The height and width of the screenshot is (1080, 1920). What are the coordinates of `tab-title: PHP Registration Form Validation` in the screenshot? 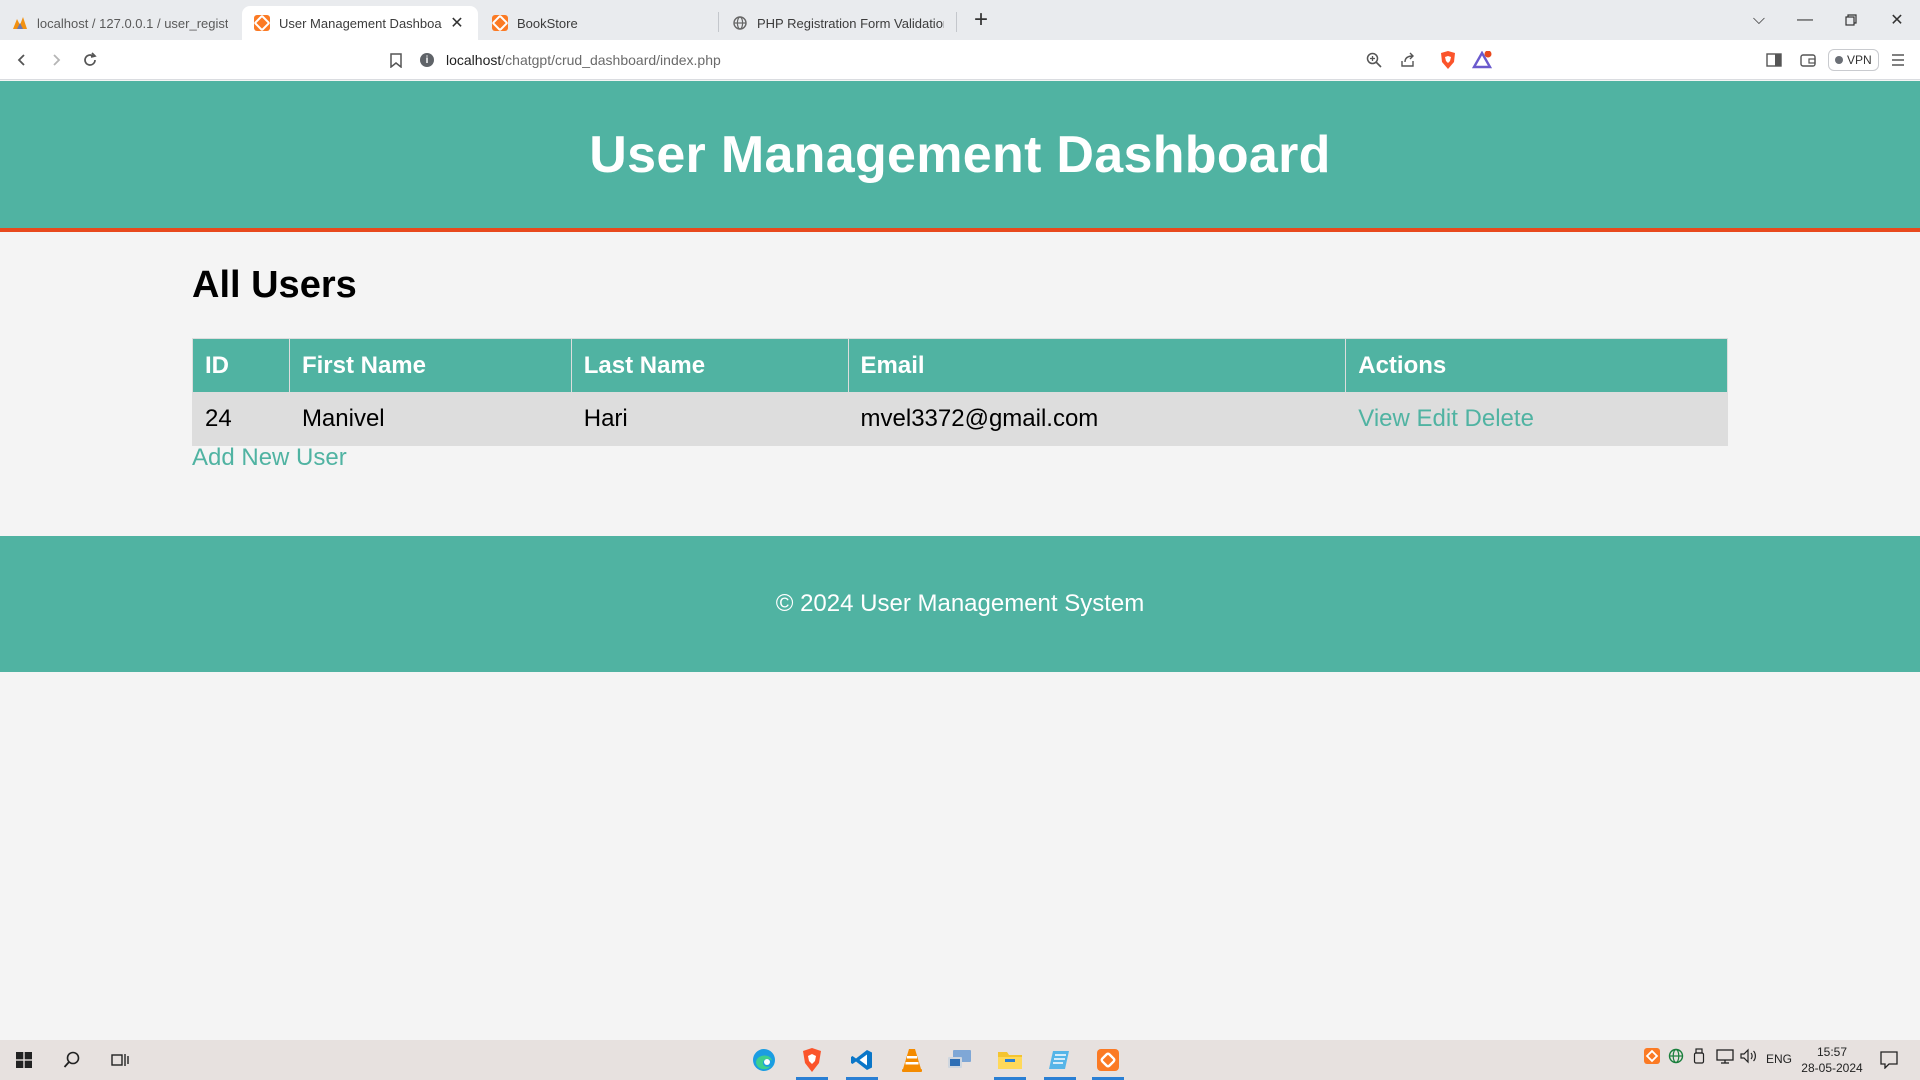 It's located at (850, 23).